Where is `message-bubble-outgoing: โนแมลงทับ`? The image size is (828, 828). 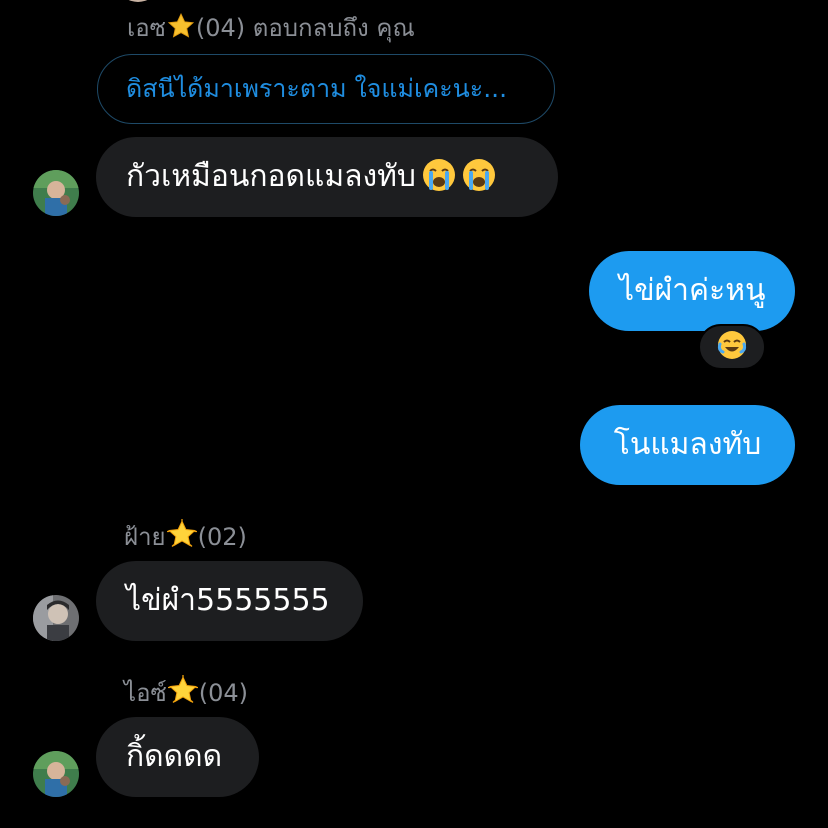 message-bubble-outgoing: โนแมลงทับ is located at coordinates (687, 445).